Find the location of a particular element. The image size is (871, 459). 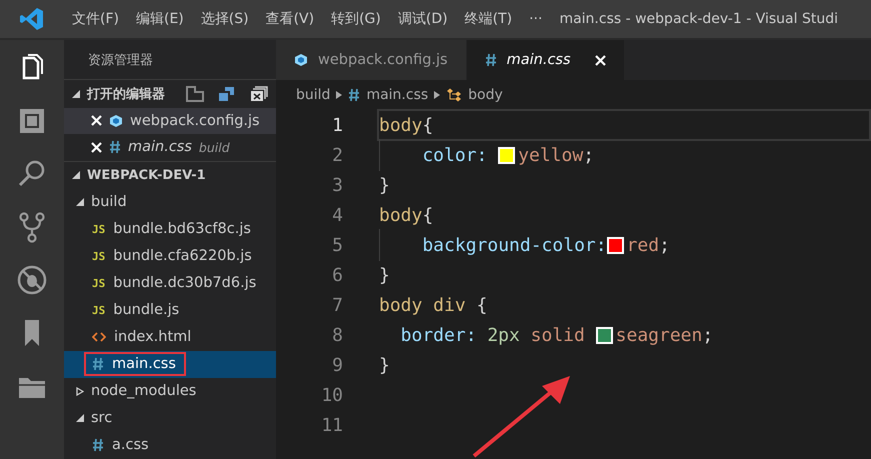

line-number: 9 is located at coordinates (337, 365).